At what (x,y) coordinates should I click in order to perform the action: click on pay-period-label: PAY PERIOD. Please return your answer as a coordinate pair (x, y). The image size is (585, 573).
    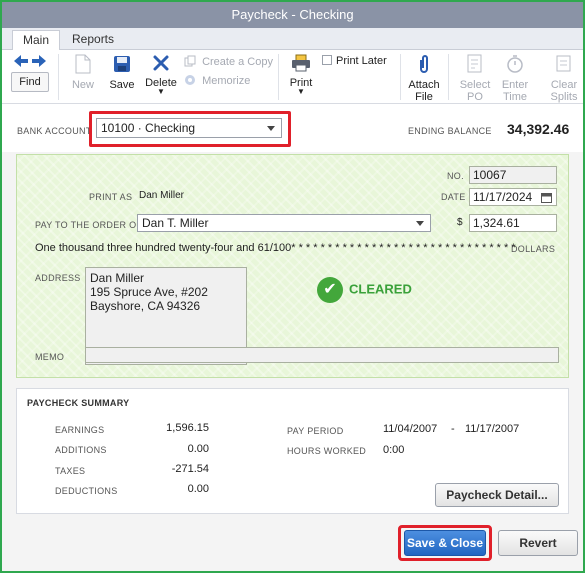
    Looking at the image, I should click on (315, 431).